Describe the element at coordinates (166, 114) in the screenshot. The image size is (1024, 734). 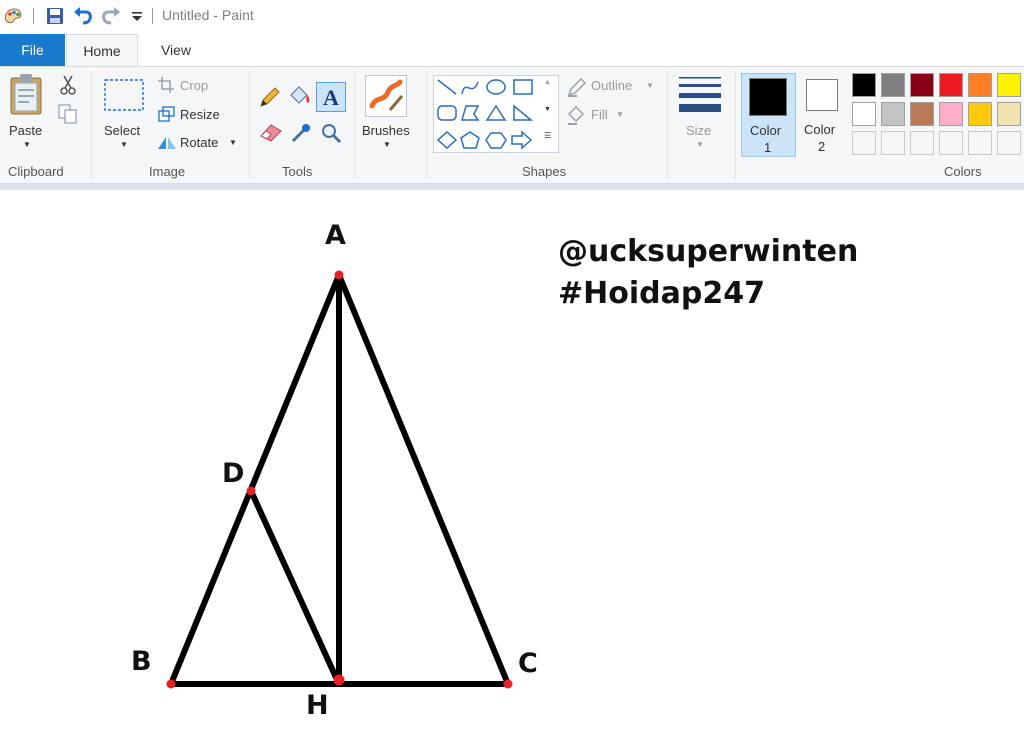
I see `resize-icon` at that location.